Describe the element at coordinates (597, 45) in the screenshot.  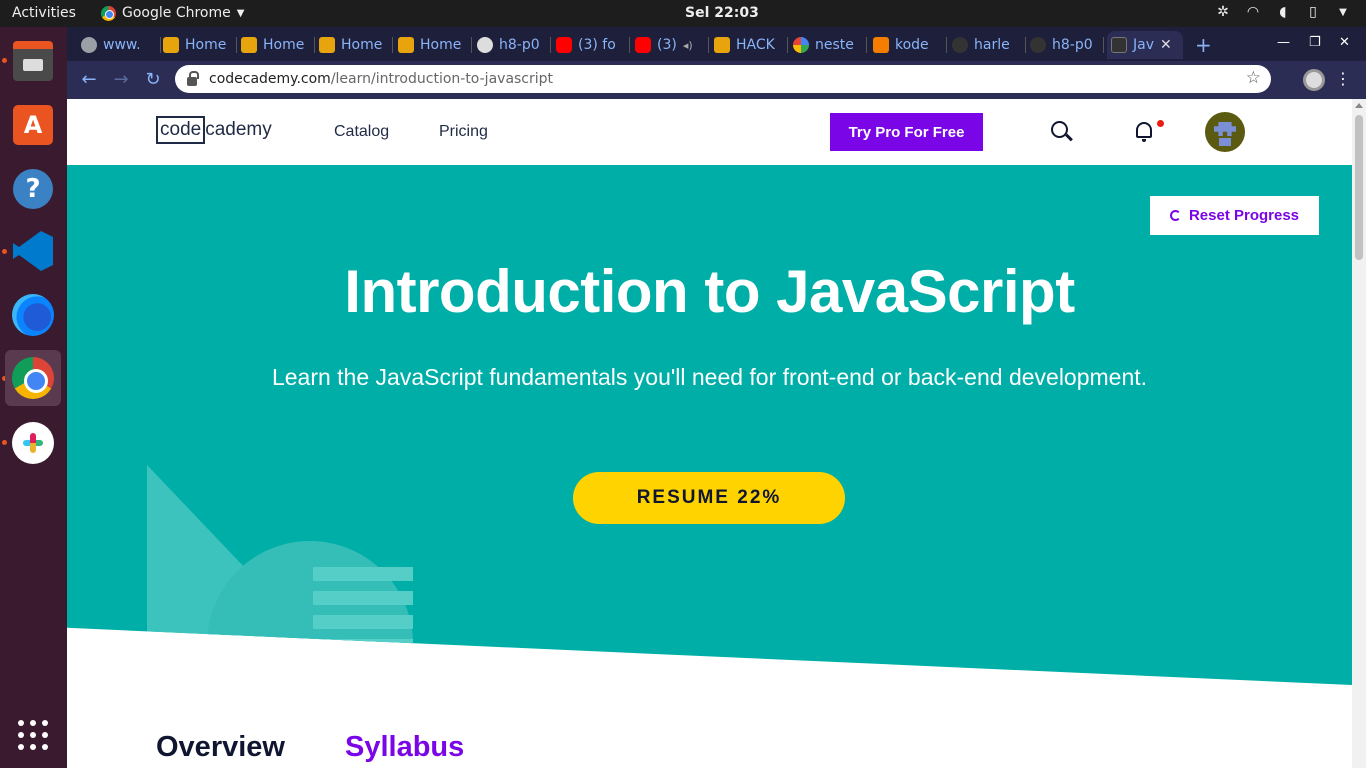
I see `tab-title: (3) fo` at that location.